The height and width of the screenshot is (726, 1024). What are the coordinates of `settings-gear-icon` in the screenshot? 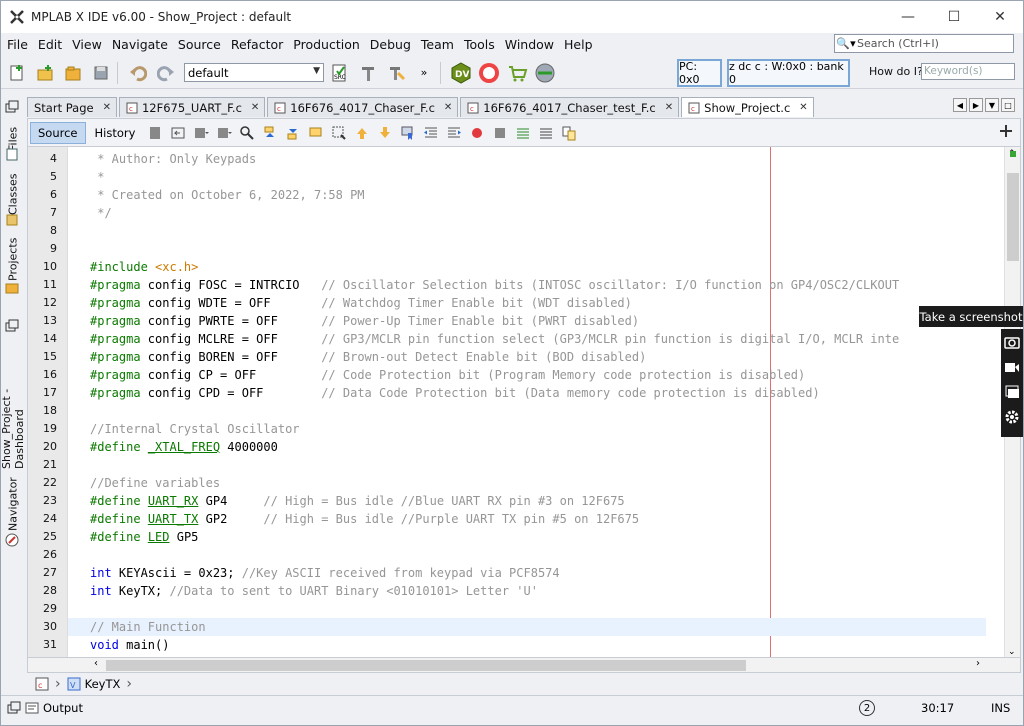 It's located at (1012, 416).